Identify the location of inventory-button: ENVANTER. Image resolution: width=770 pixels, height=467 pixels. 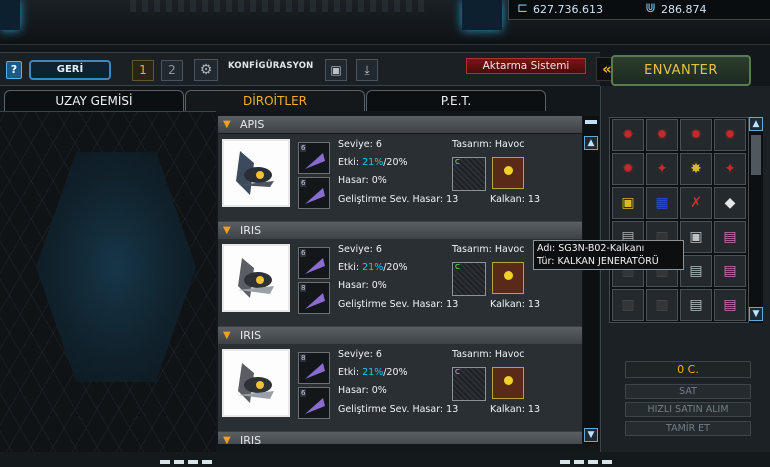
(681, 70).